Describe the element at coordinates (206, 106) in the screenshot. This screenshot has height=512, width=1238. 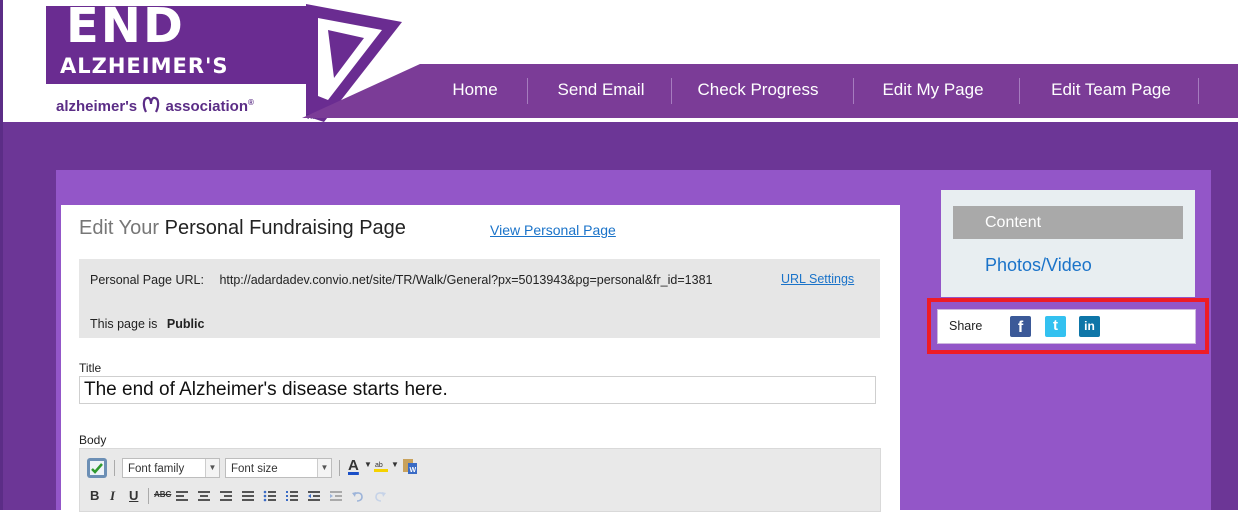
I see `logo-association-right: association` at that location.